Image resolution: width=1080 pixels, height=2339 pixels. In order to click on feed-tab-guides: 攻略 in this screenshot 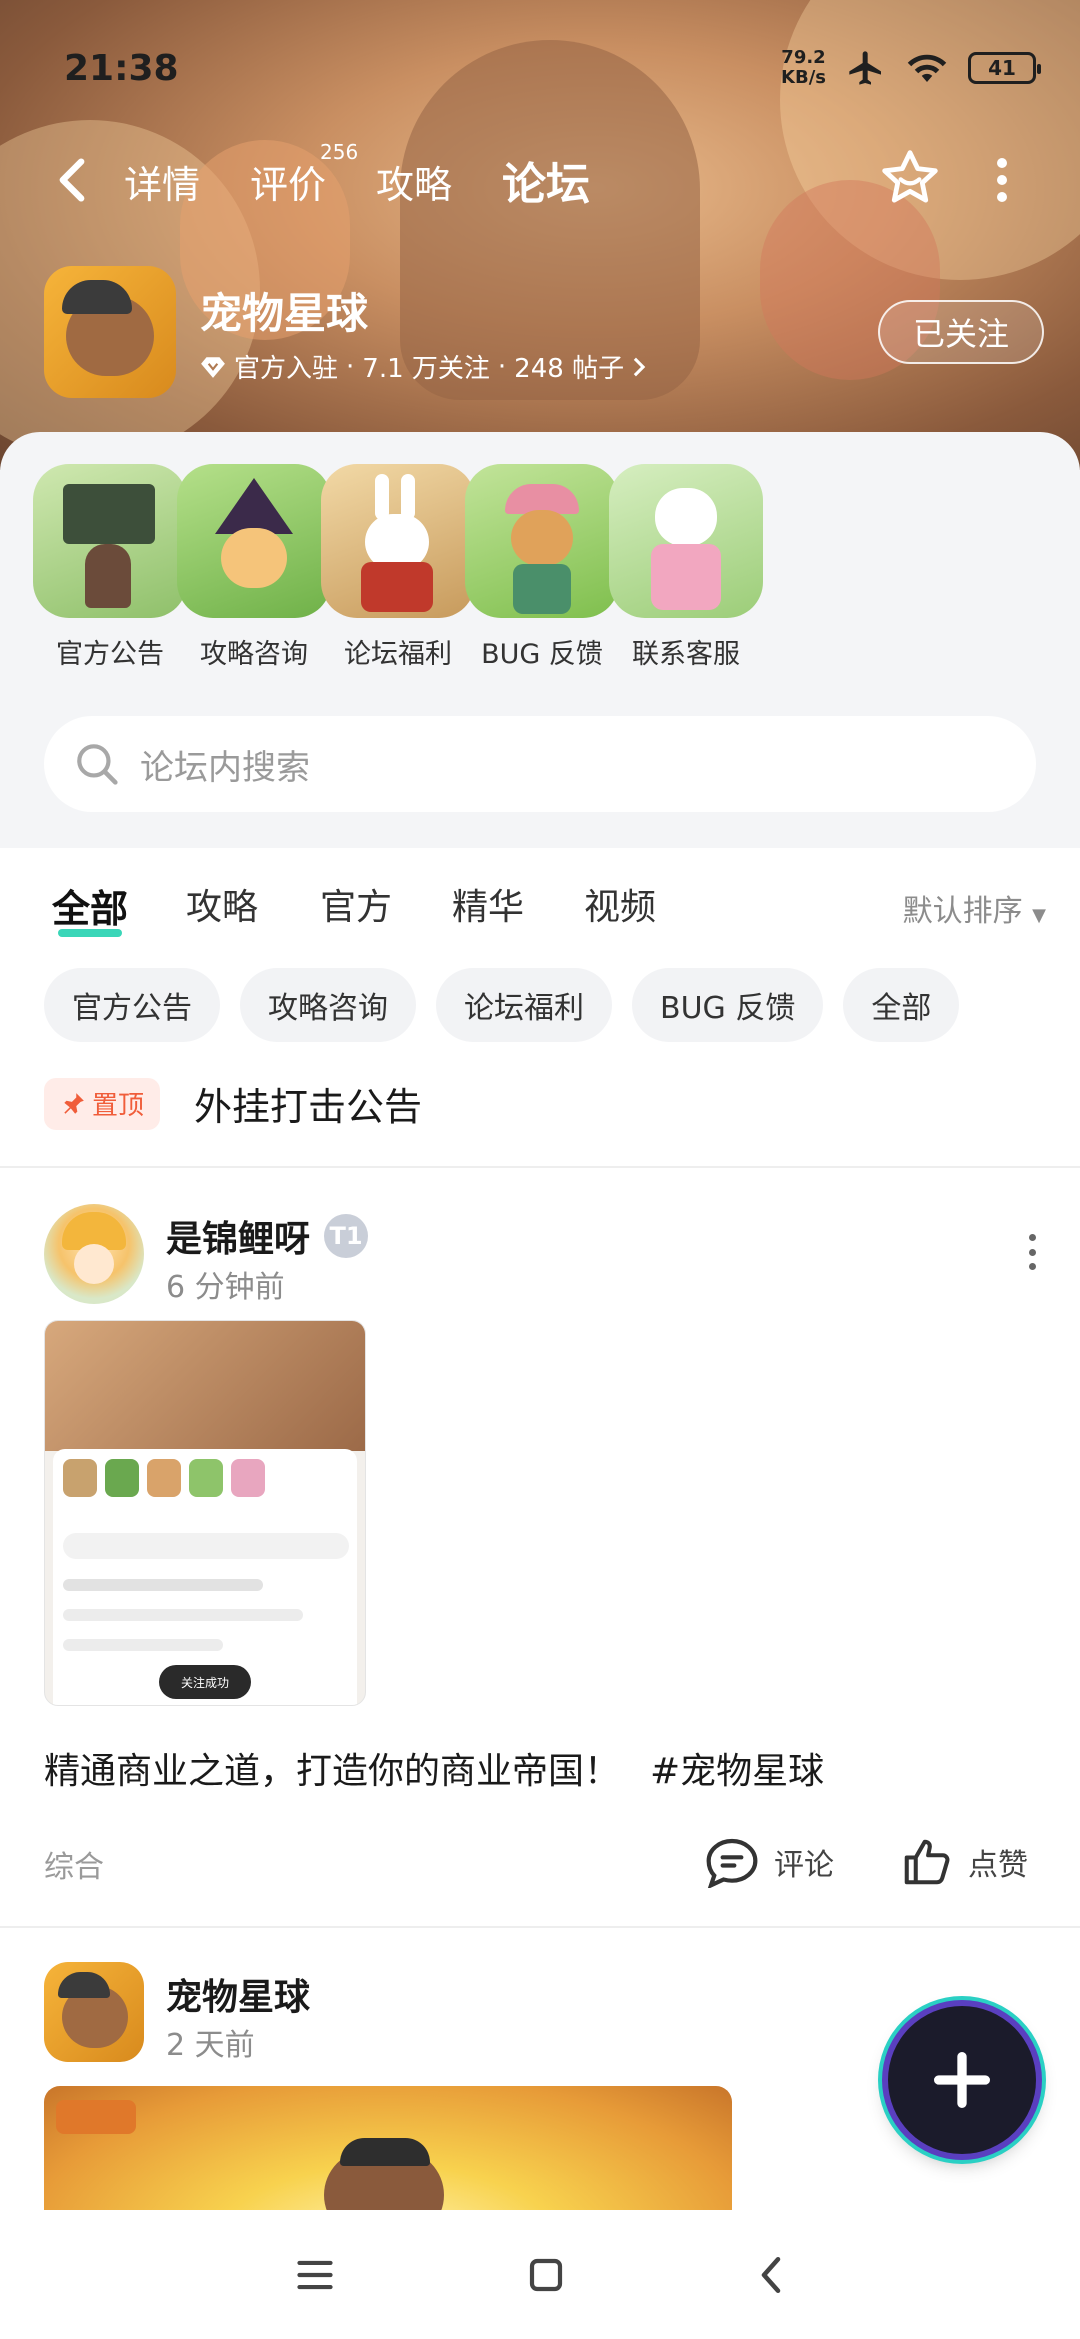, I will do `click(222, 904)`.